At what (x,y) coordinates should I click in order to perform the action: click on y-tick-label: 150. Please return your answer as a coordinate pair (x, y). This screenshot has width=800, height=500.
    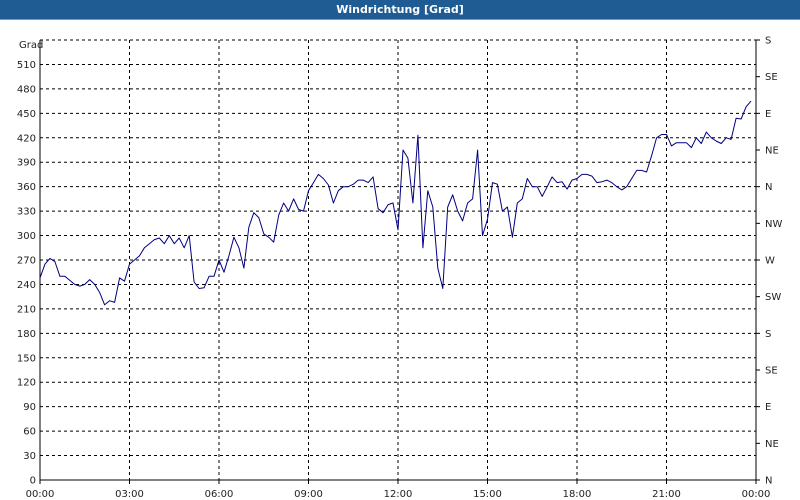
    Looking at the image, I should click on (26, 358).